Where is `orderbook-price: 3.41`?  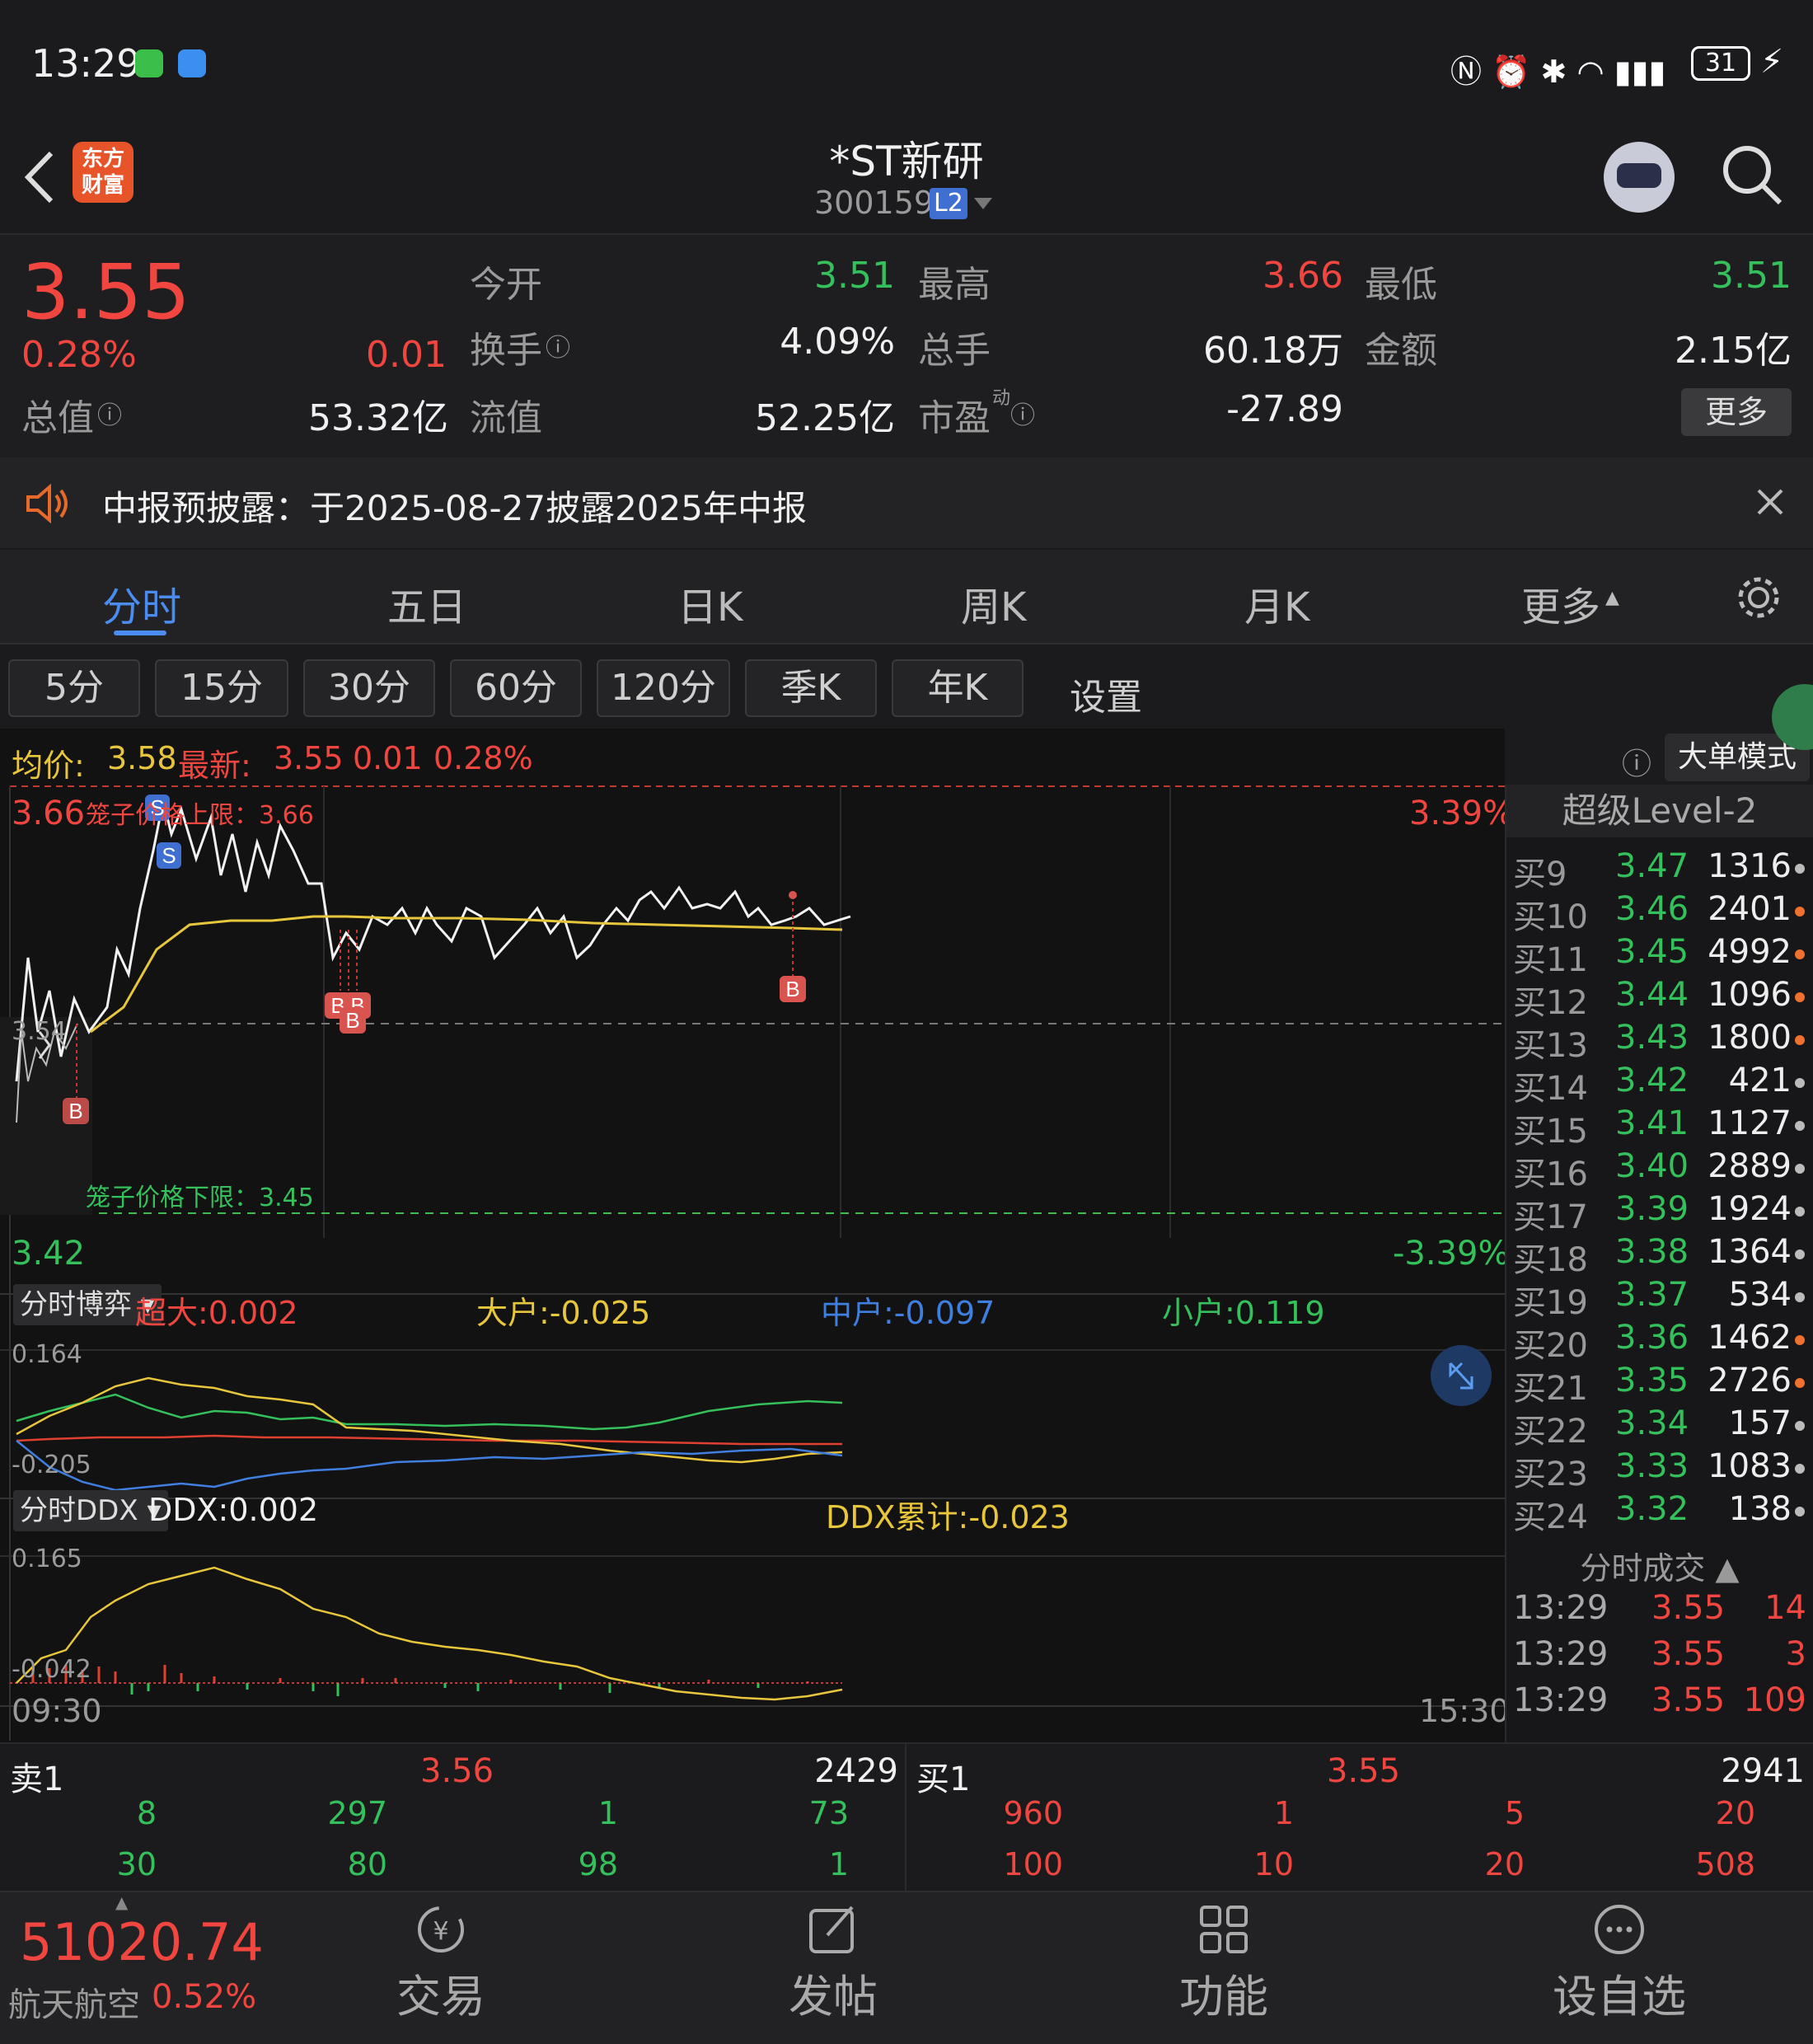 orderbook-price: 3.41 is located at coordinates (1652, 1123).